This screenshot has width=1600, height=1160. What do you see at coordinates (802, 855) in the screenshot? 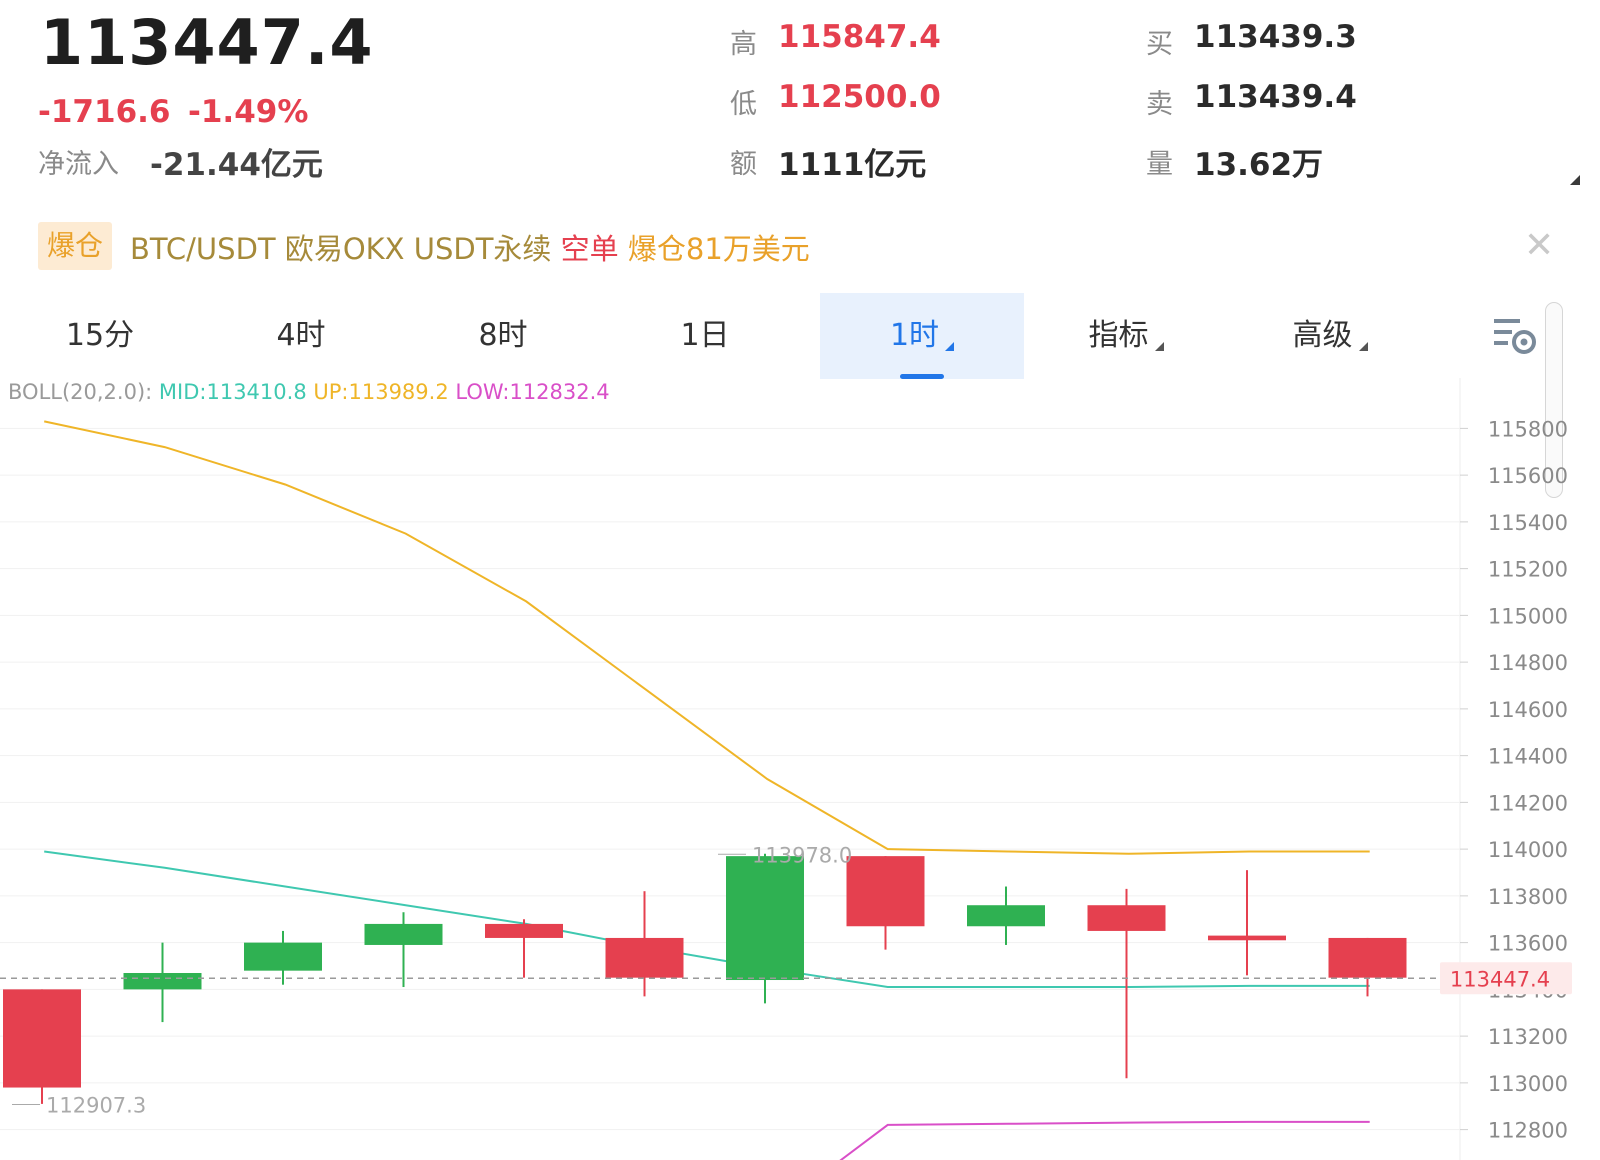
I see `high-marker-label: 113978.0` at bounding box center [802, 855].